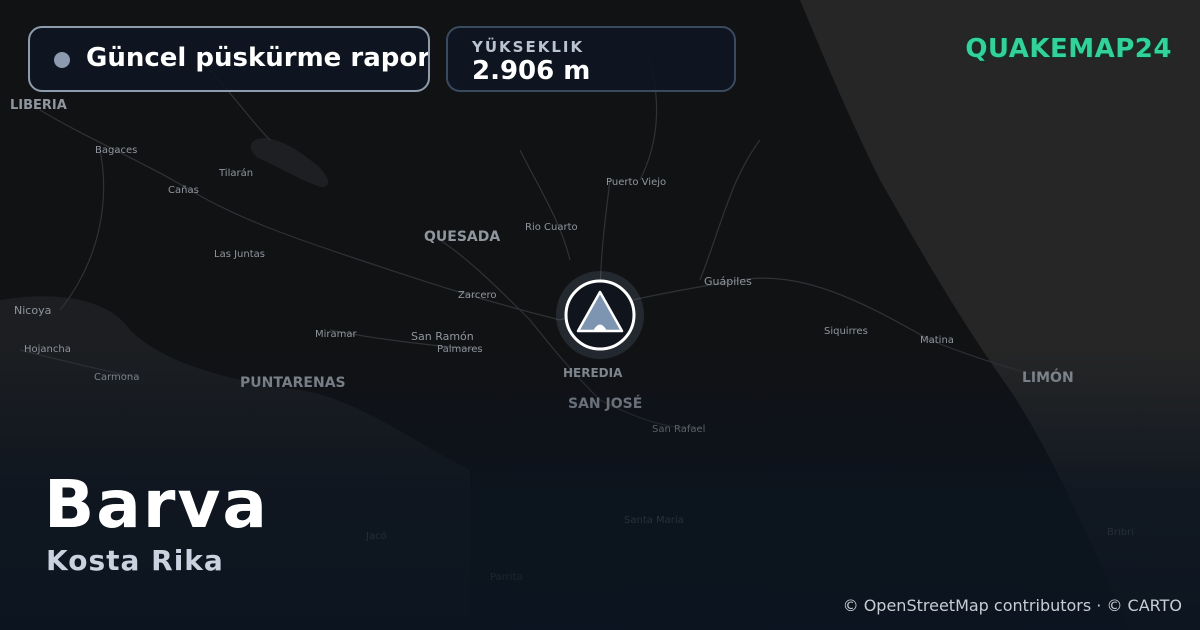  I want to click on status-dot-icon, so click(62, 60).